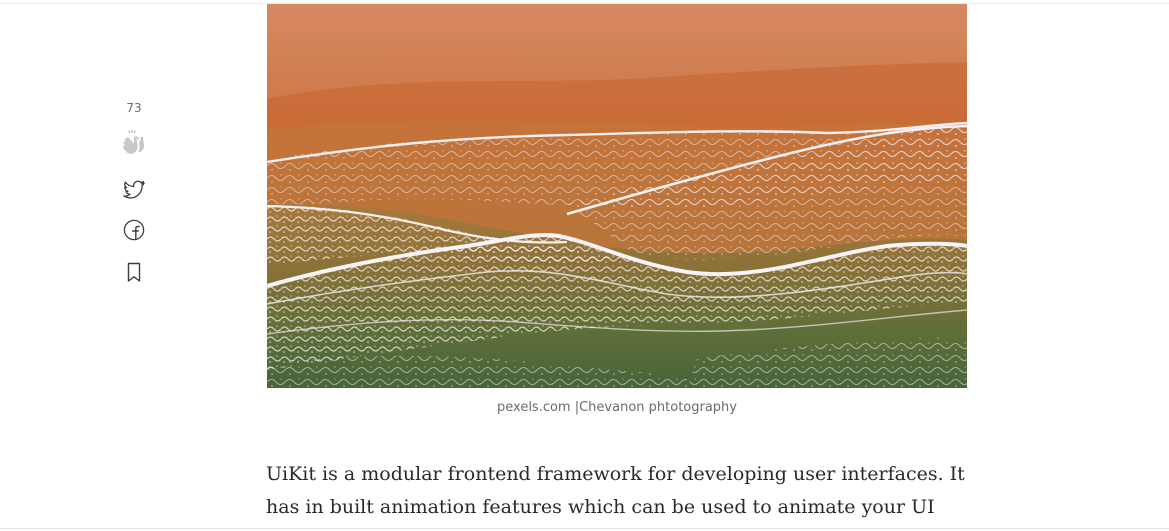 Image resolution: width=1169 pixels, height=531 pixels. I want to click on bookmark-button, so click(134, 272).